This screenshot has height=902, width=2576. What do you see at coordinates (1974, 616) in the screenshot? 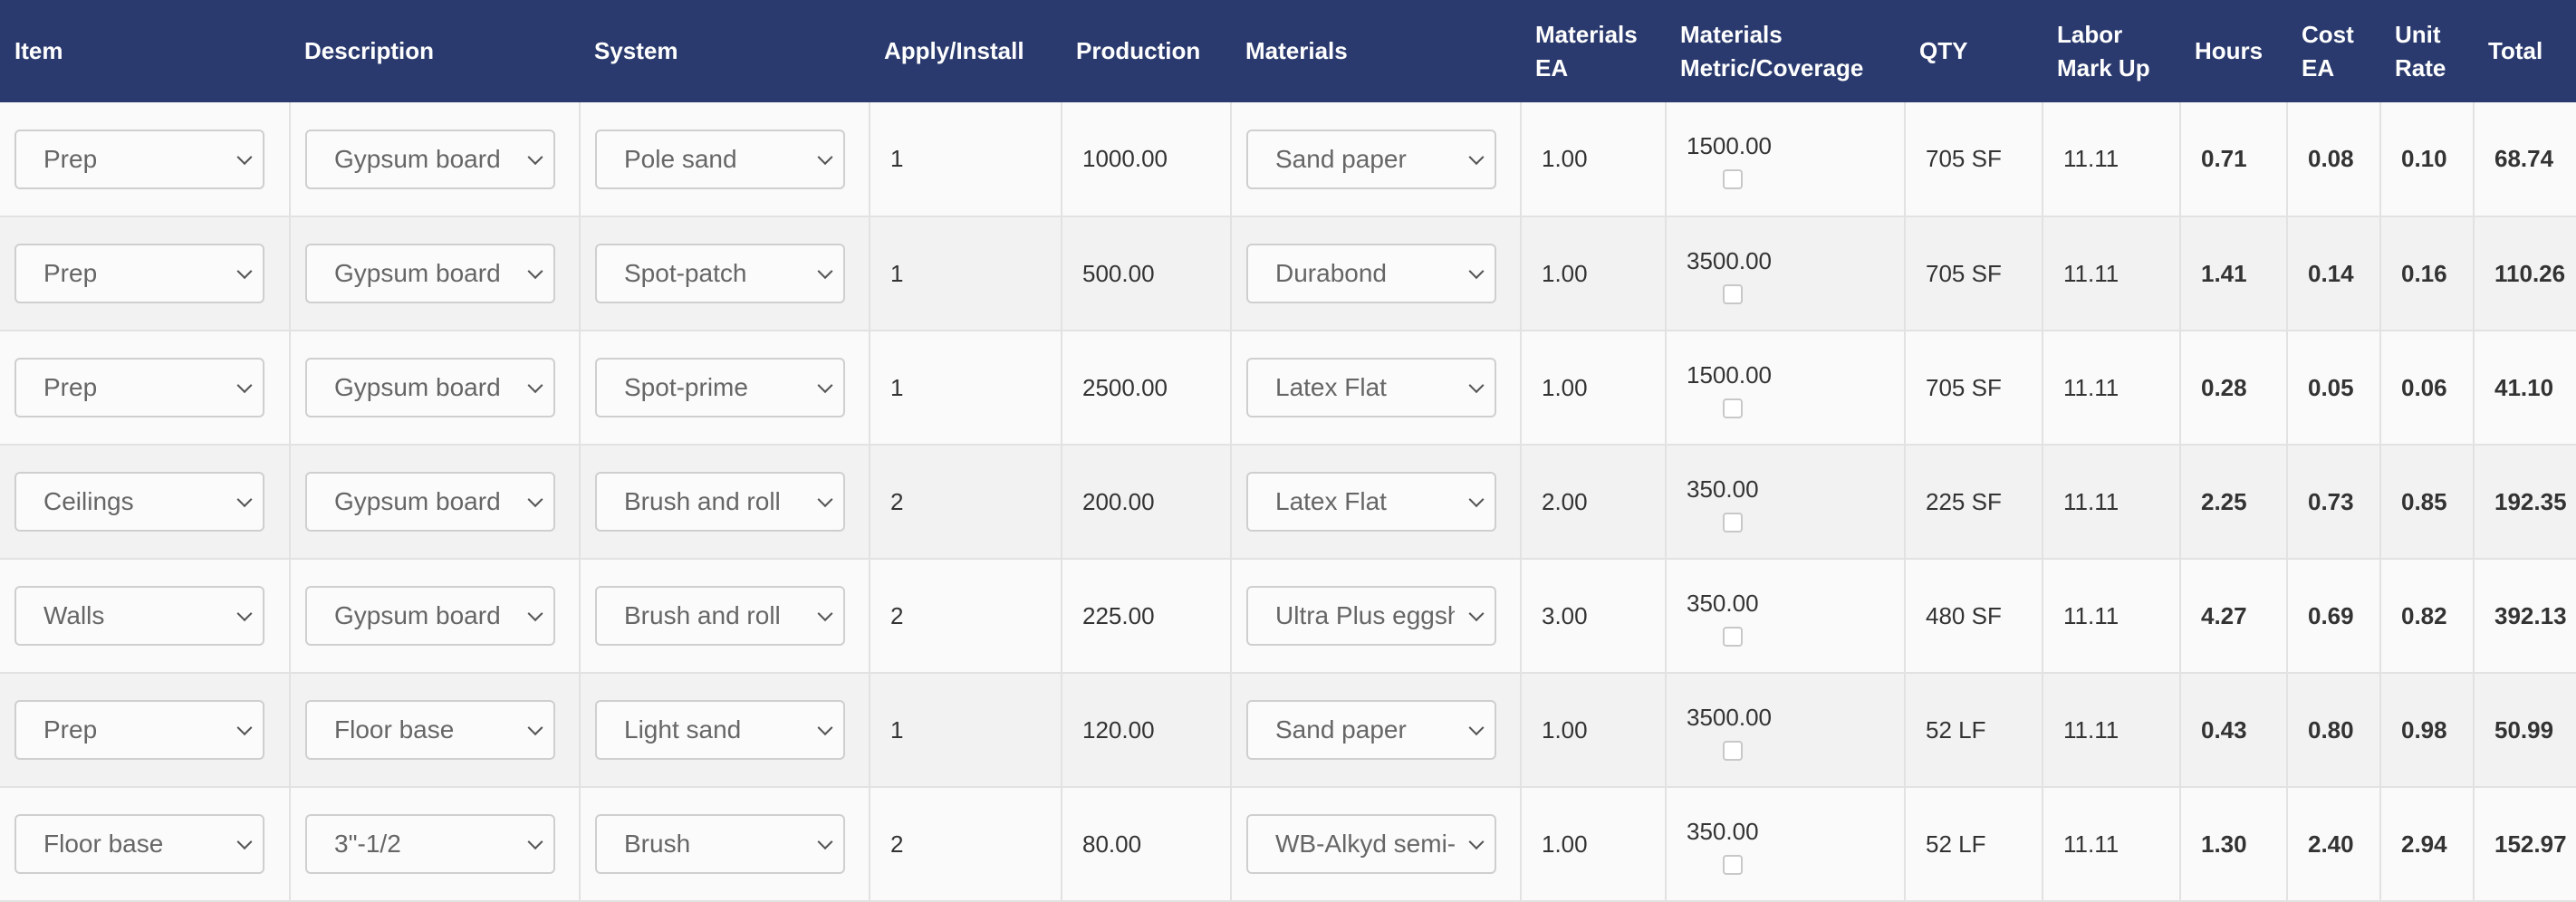
I see `qty-value: 480 SF` at bounding box center [1974, 616].